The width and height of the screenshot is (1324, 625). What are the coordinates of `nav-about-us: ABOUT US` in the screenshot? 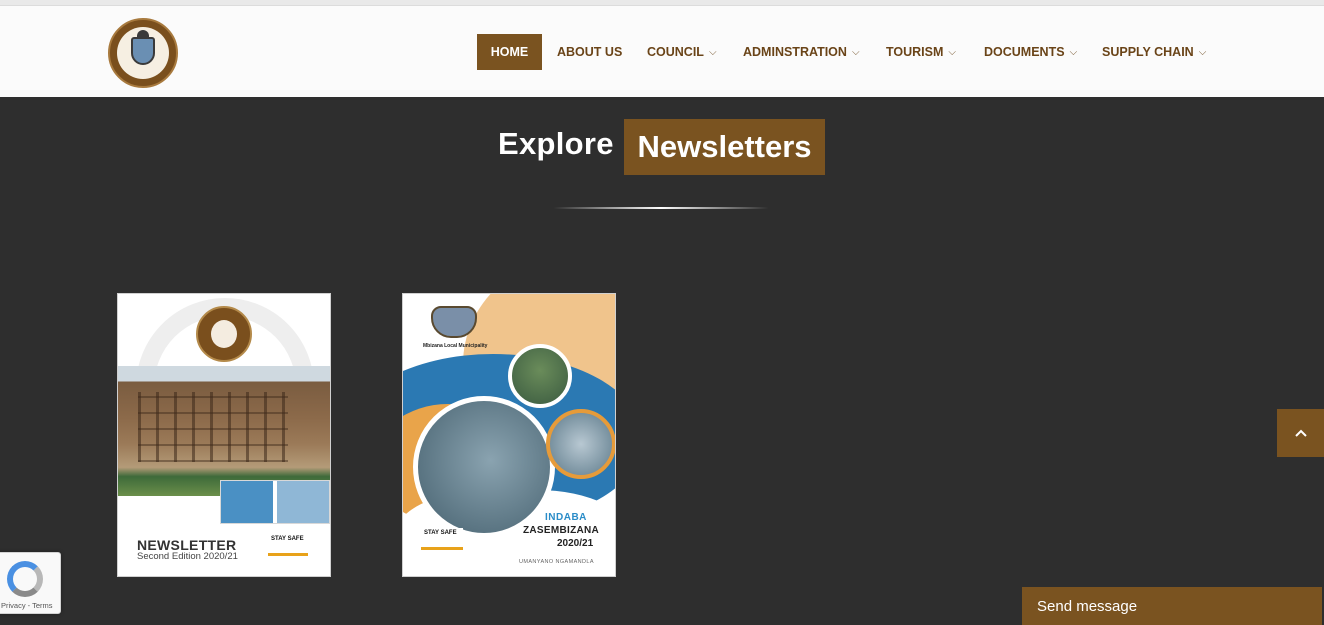 It's located at (589, 52).